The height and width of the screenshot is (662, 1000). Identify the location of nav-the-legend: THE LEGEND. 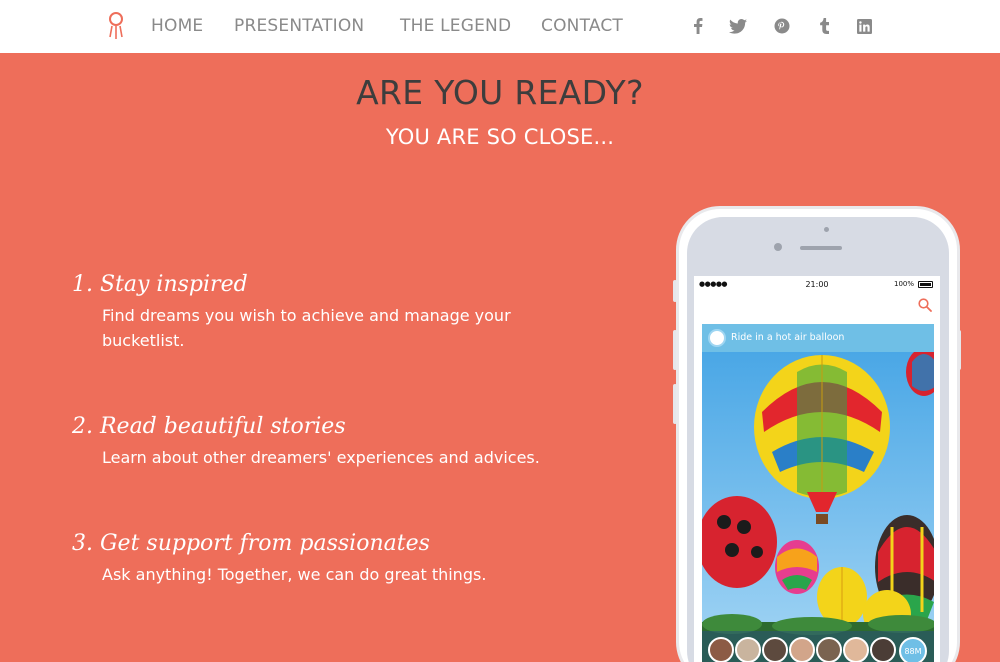
(455, 26).